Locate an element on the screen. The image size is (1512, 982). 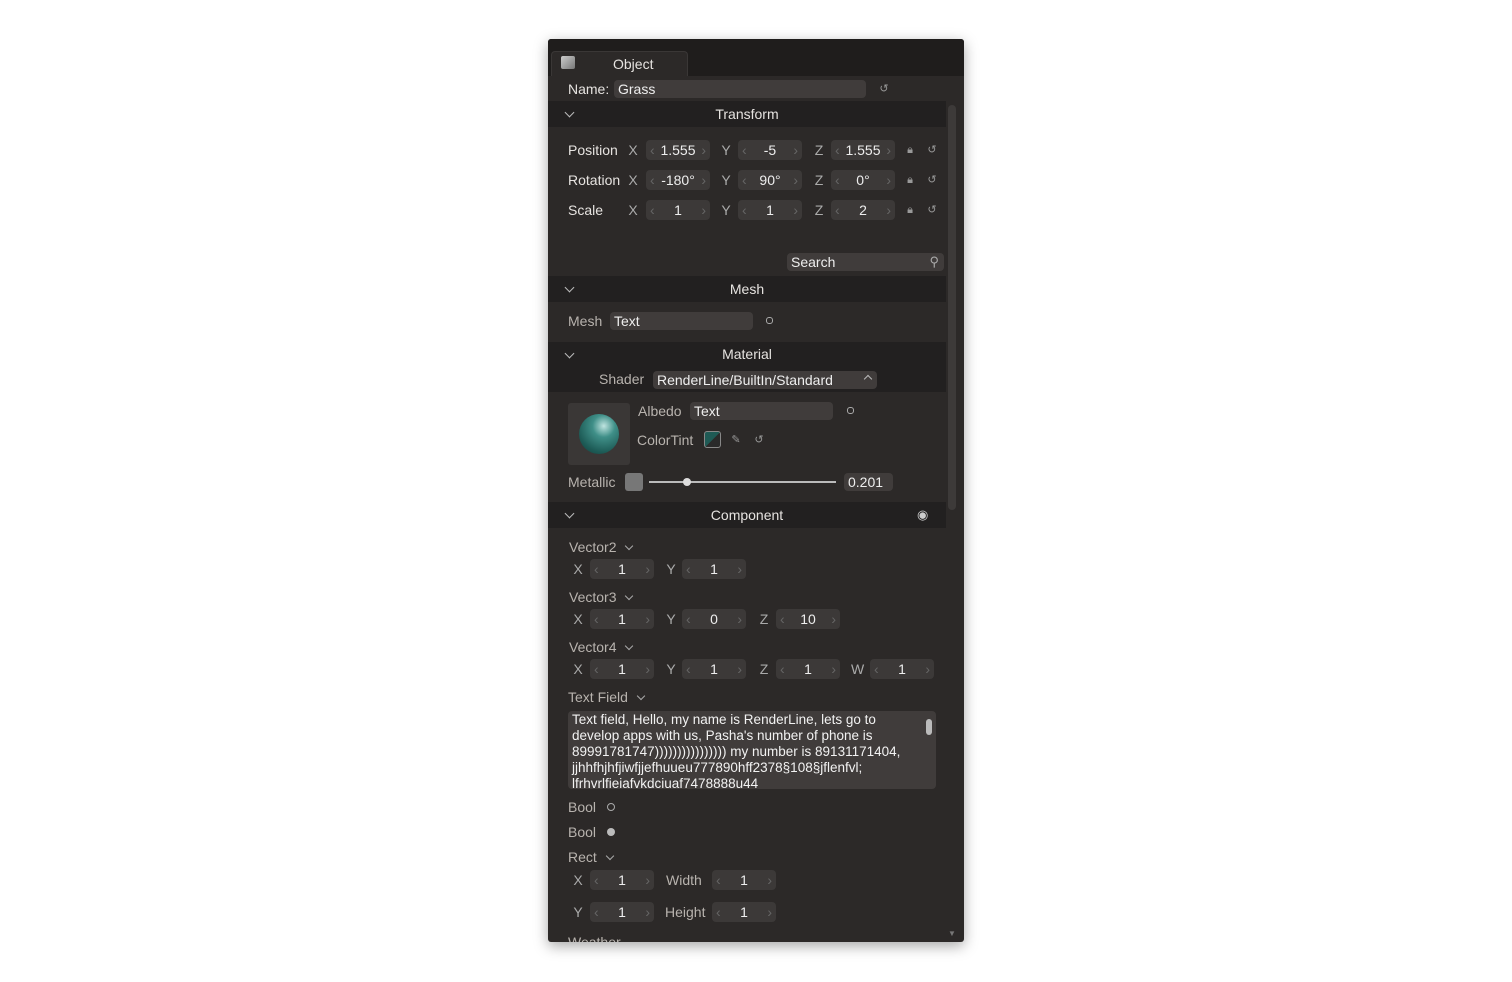
textfield-label: Text Field is located at coordinates (607, 697).